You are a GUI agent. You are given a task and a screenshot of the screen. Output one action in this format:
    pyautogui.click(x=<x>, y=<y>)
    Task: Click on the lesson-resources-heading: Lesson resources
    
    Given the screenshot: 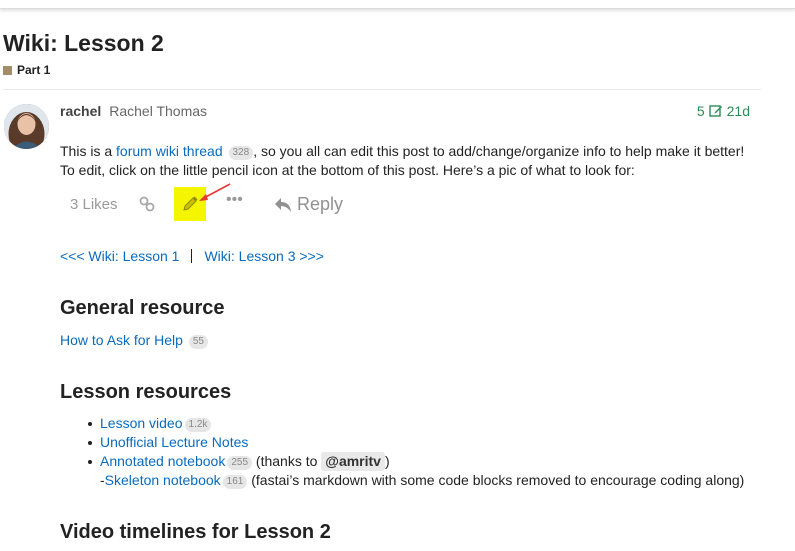 What is the action you would take?
    pyautogui.click(x=146, y=392)
    